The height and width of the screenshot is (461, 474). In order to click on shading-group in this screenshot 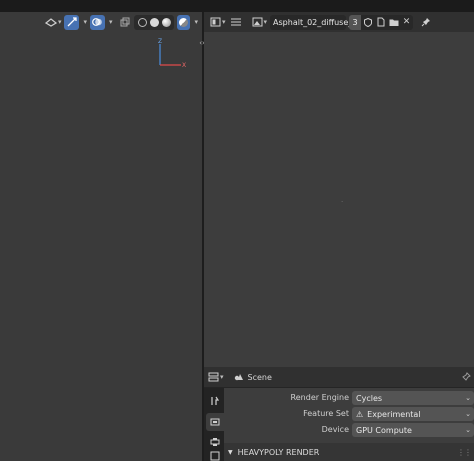, I will do `click(154, 22)`.